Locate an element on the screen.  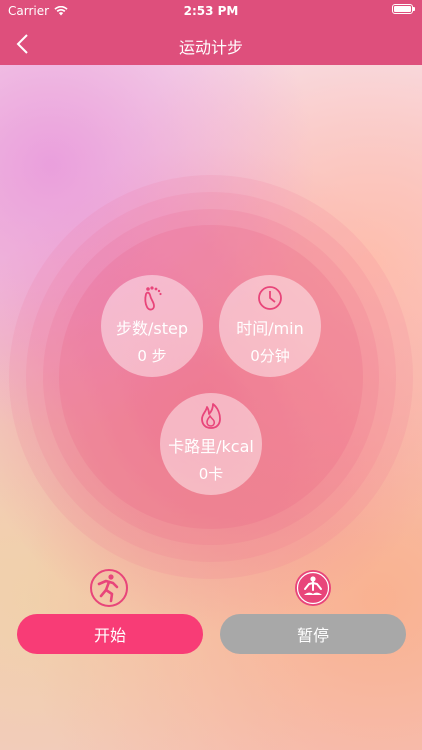
running-mode-button is located at coordinates (109, 588).